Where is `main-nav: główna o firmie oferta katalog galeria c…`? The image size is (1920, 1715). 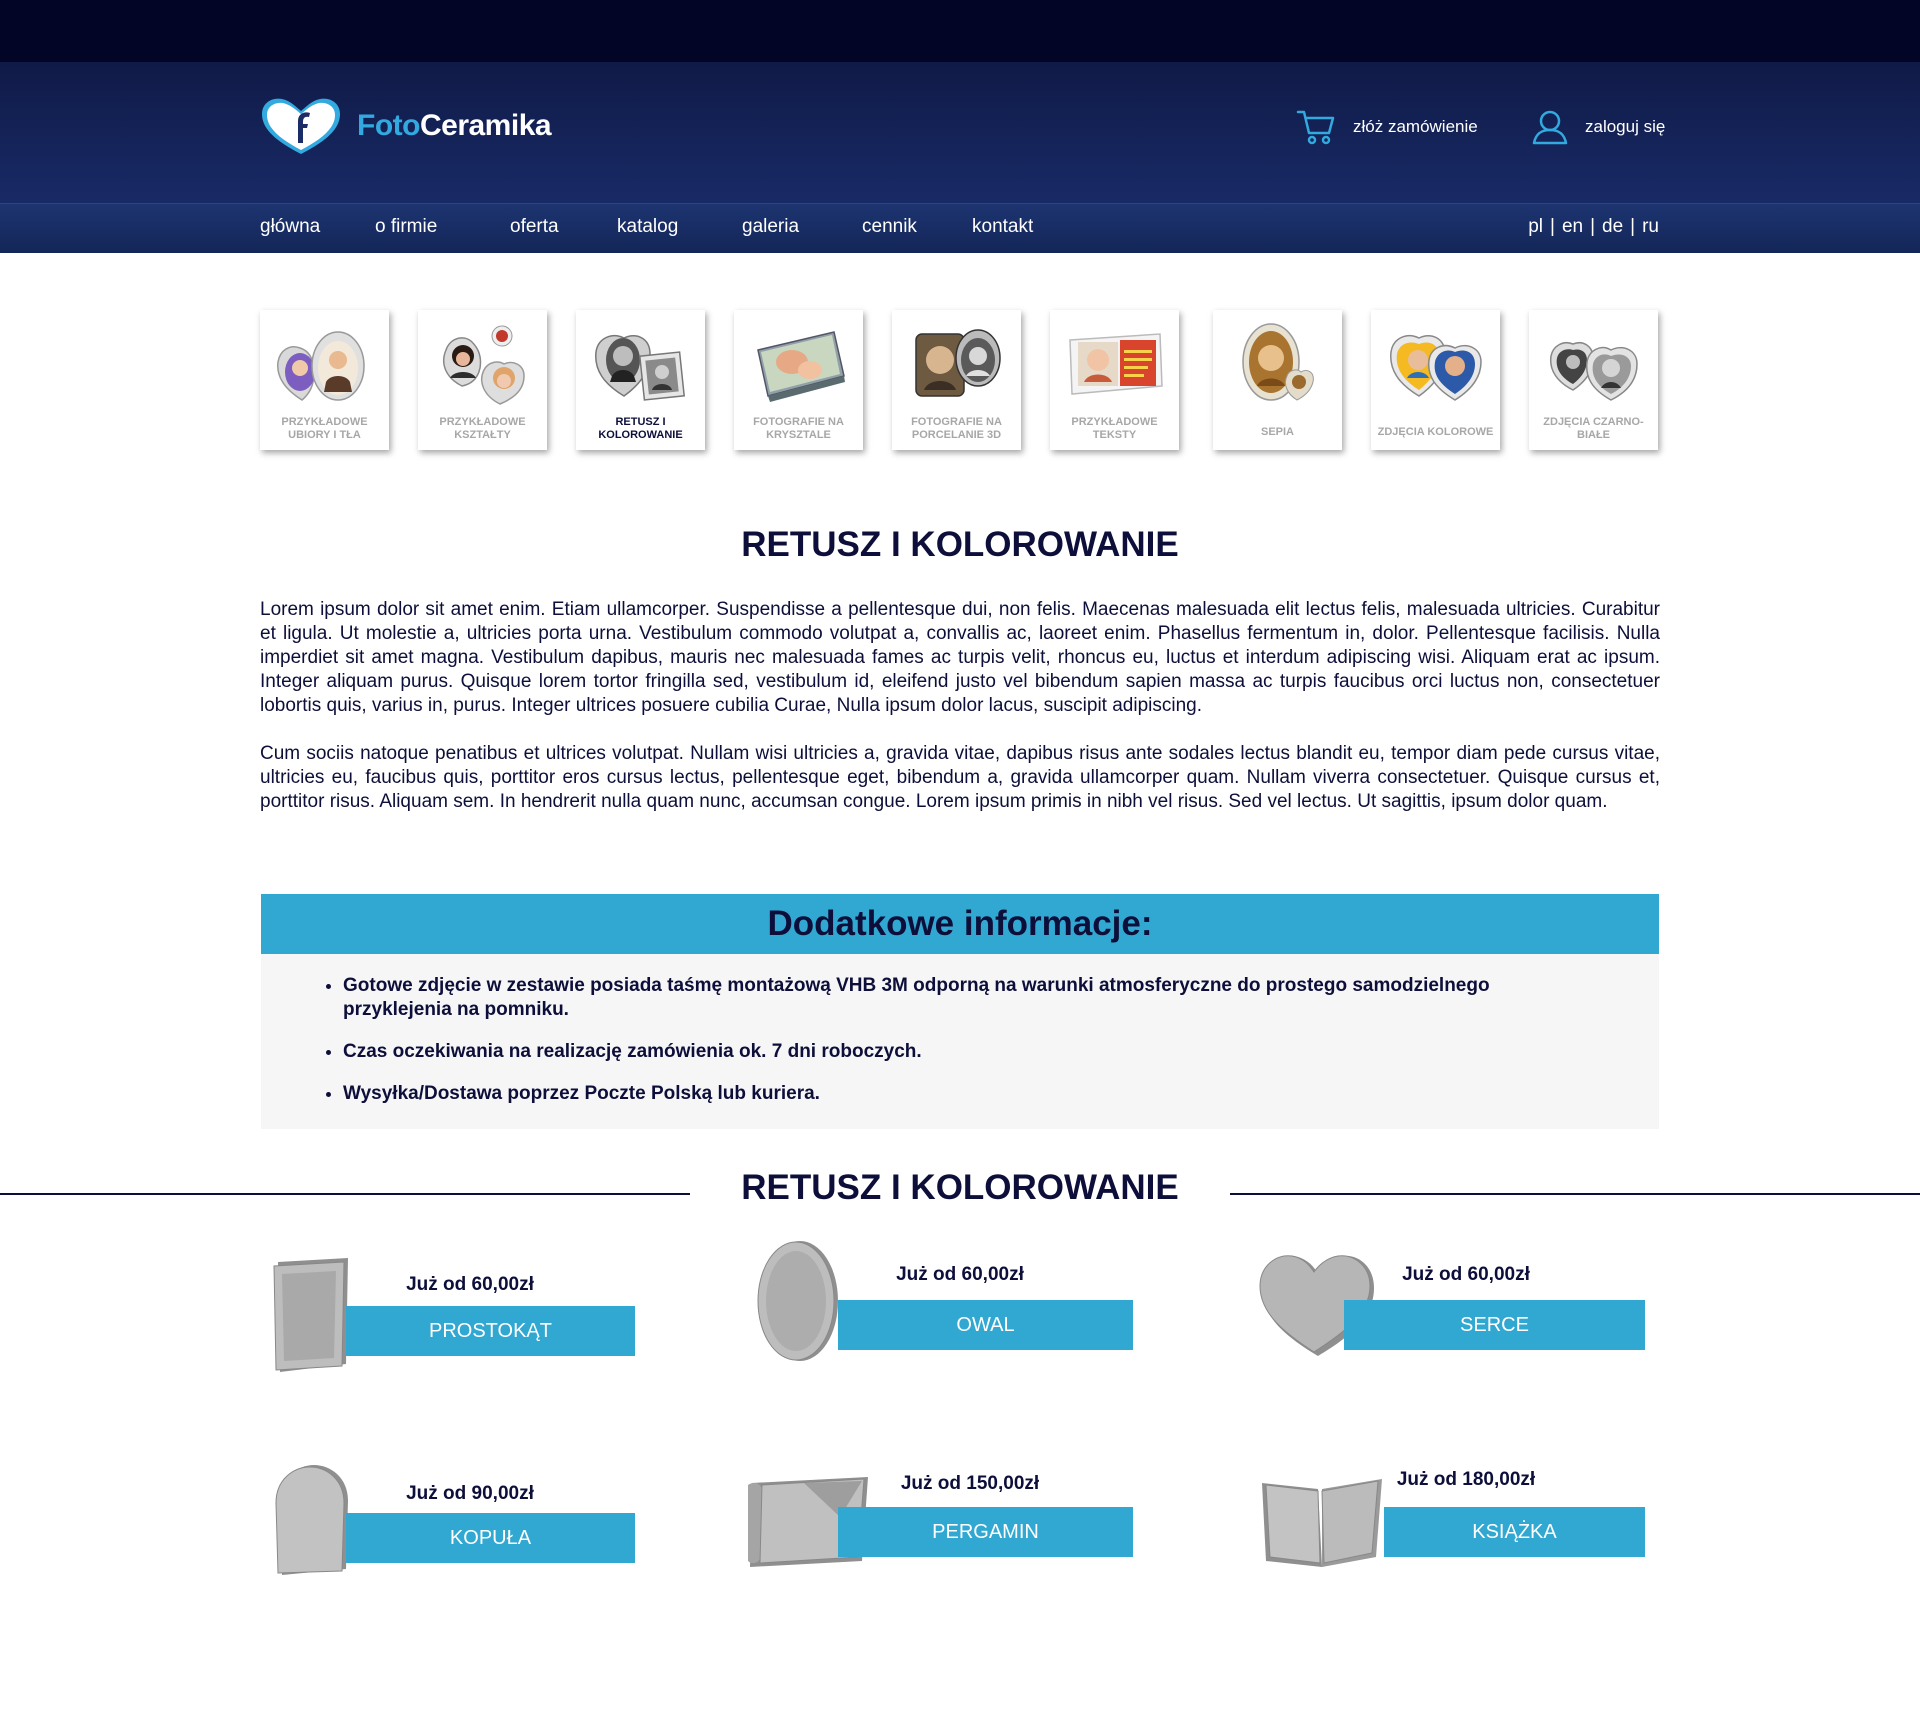
main-nav: główna o firmie oferta katalog galeria c… is located at coordinates (960, 228).